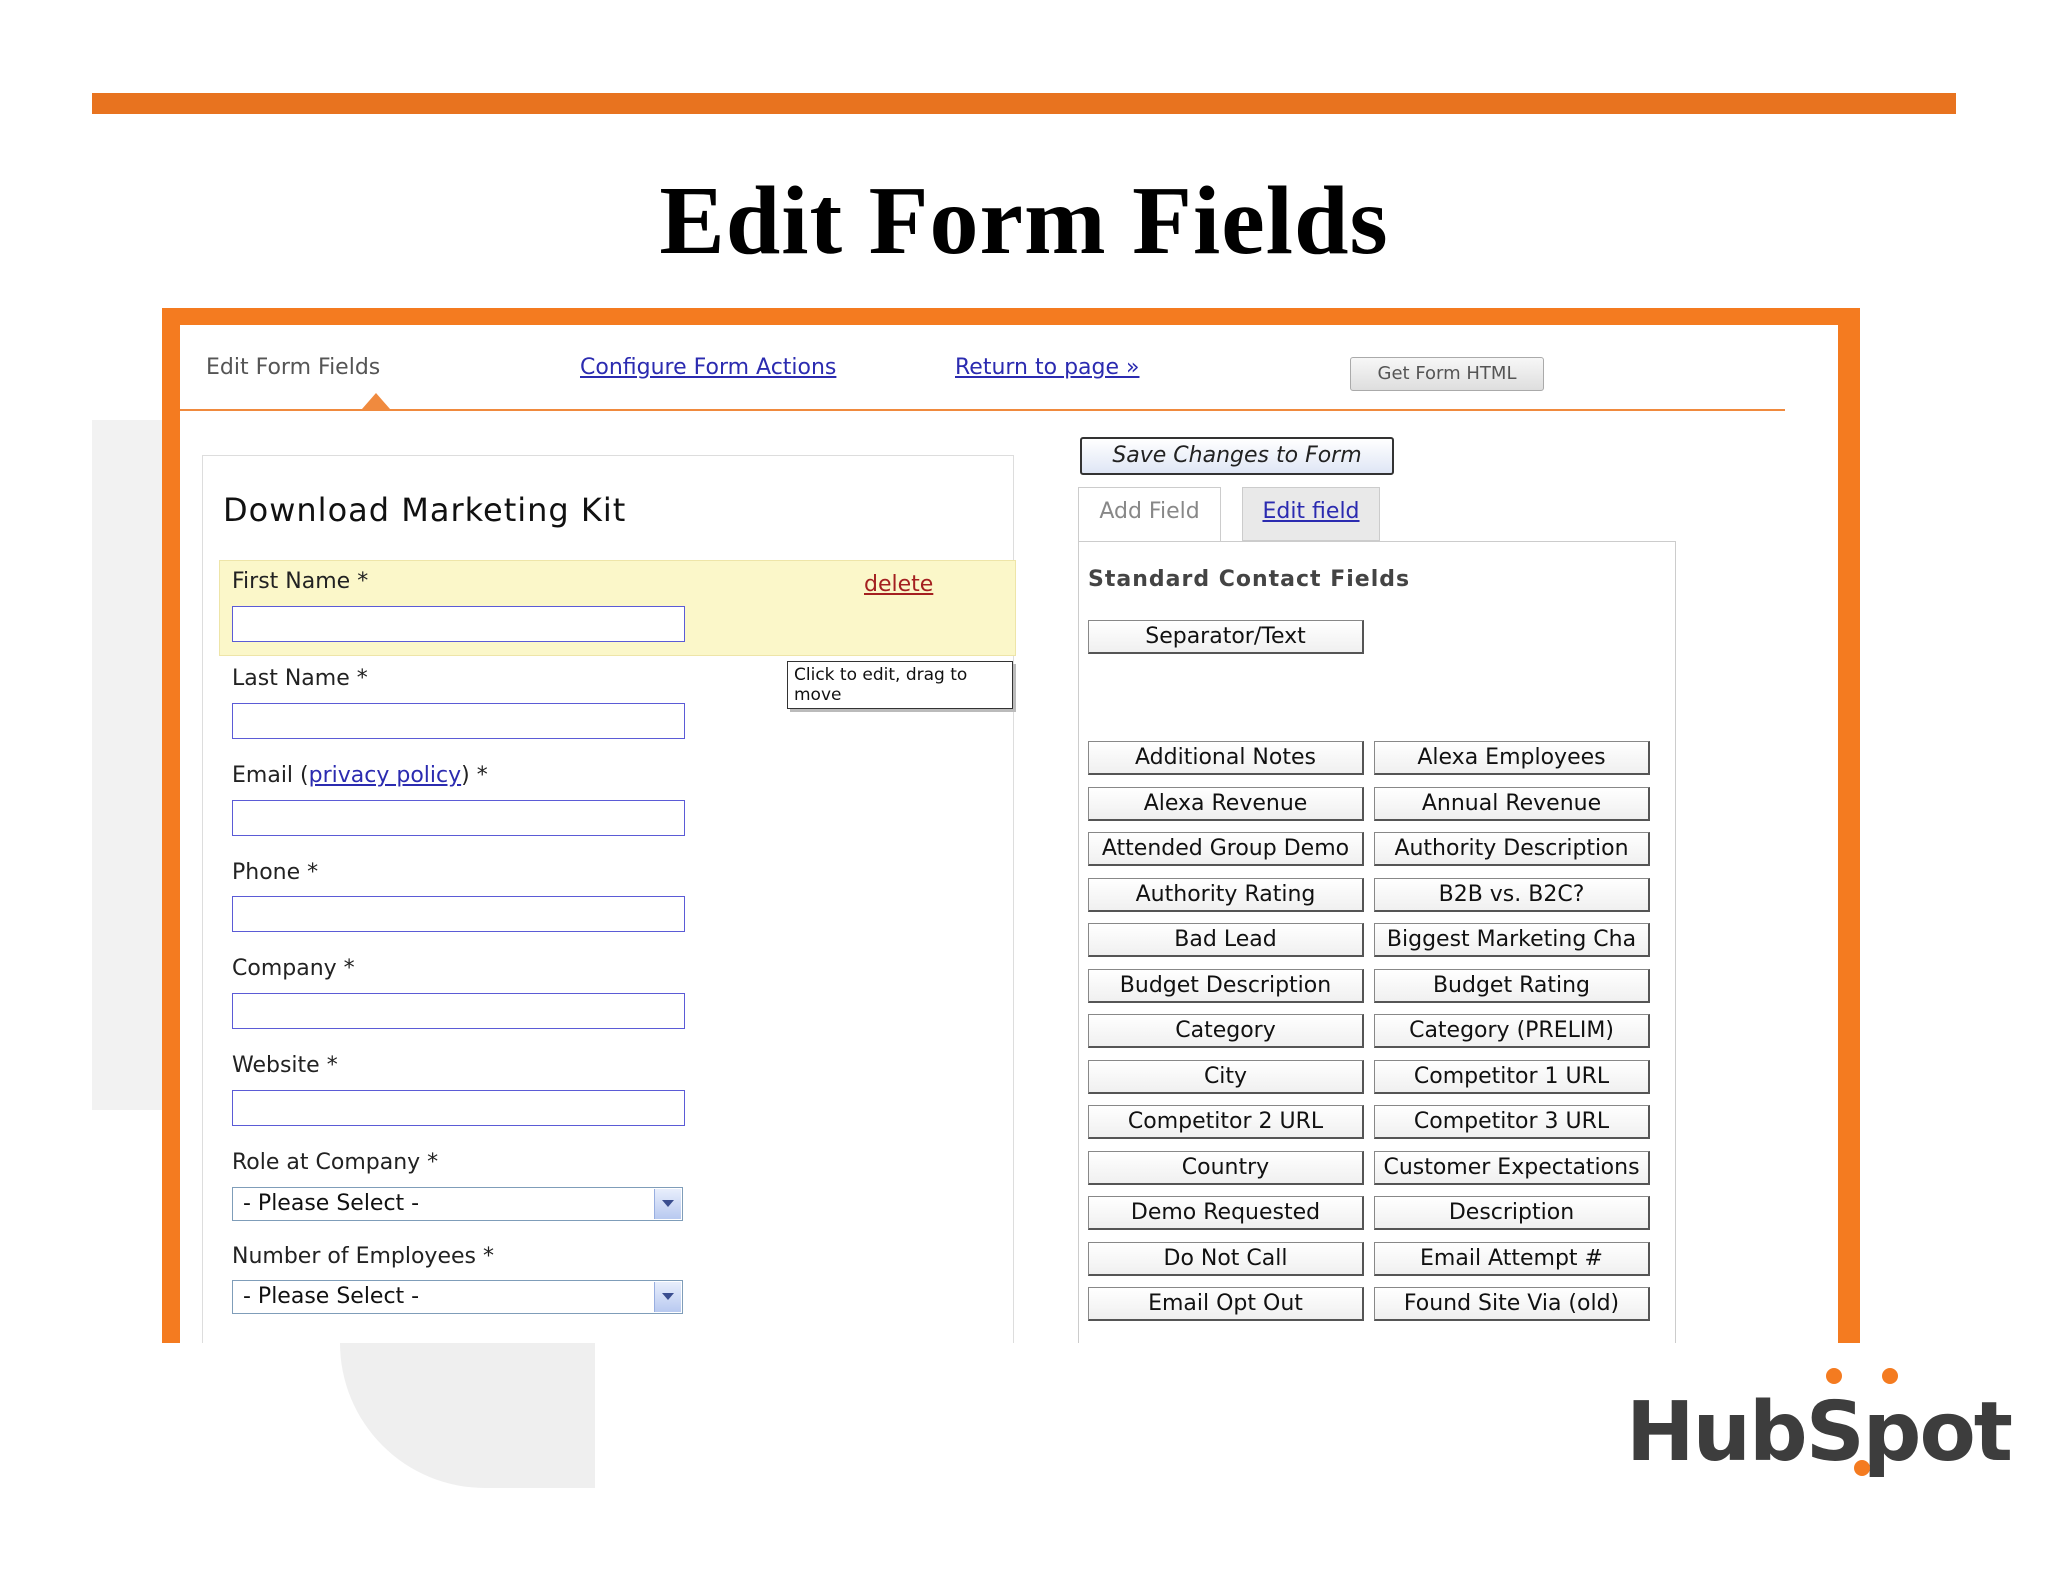 The height and width of the screenshot is (1582, 2048). Describe the element at coordinates (1226, 637) in the screenshot. I see `separator-text-button: Separator/Text` at that location.